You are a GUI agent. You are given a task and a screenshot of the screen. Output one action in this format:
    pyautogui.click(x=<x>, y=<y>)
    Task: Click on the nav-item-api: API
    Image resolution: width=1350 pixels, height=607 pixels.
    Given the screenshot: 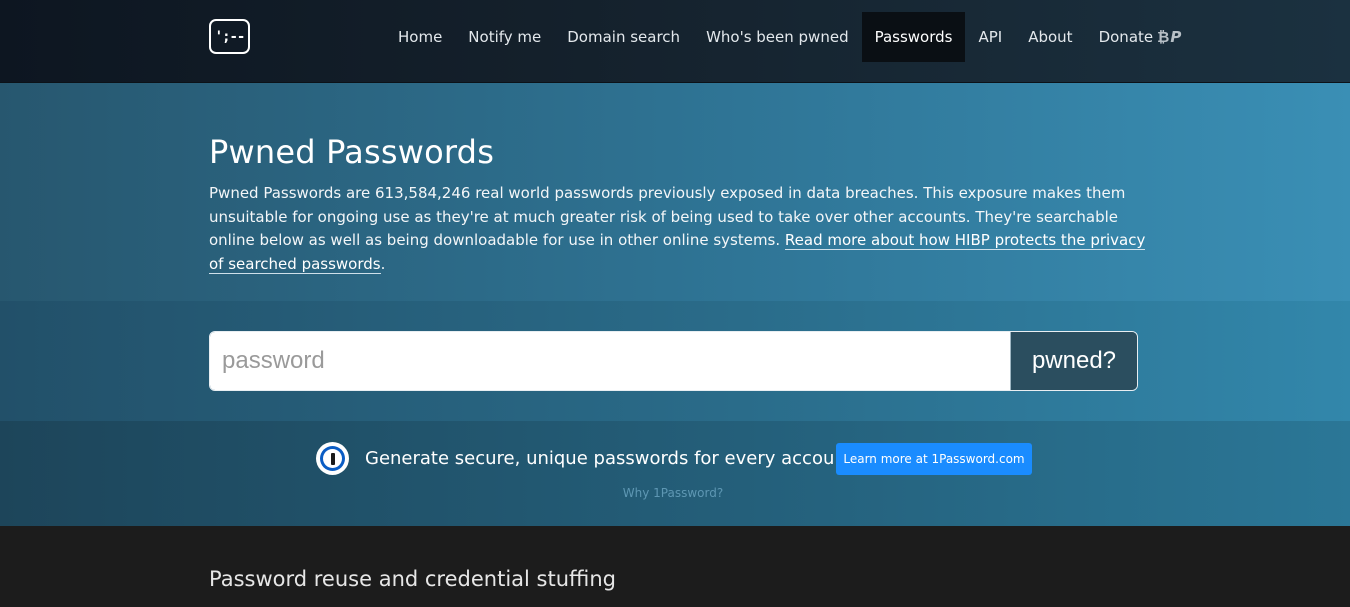 What is the action you would take?
    pyautogui.click(x=990, y=37)
    